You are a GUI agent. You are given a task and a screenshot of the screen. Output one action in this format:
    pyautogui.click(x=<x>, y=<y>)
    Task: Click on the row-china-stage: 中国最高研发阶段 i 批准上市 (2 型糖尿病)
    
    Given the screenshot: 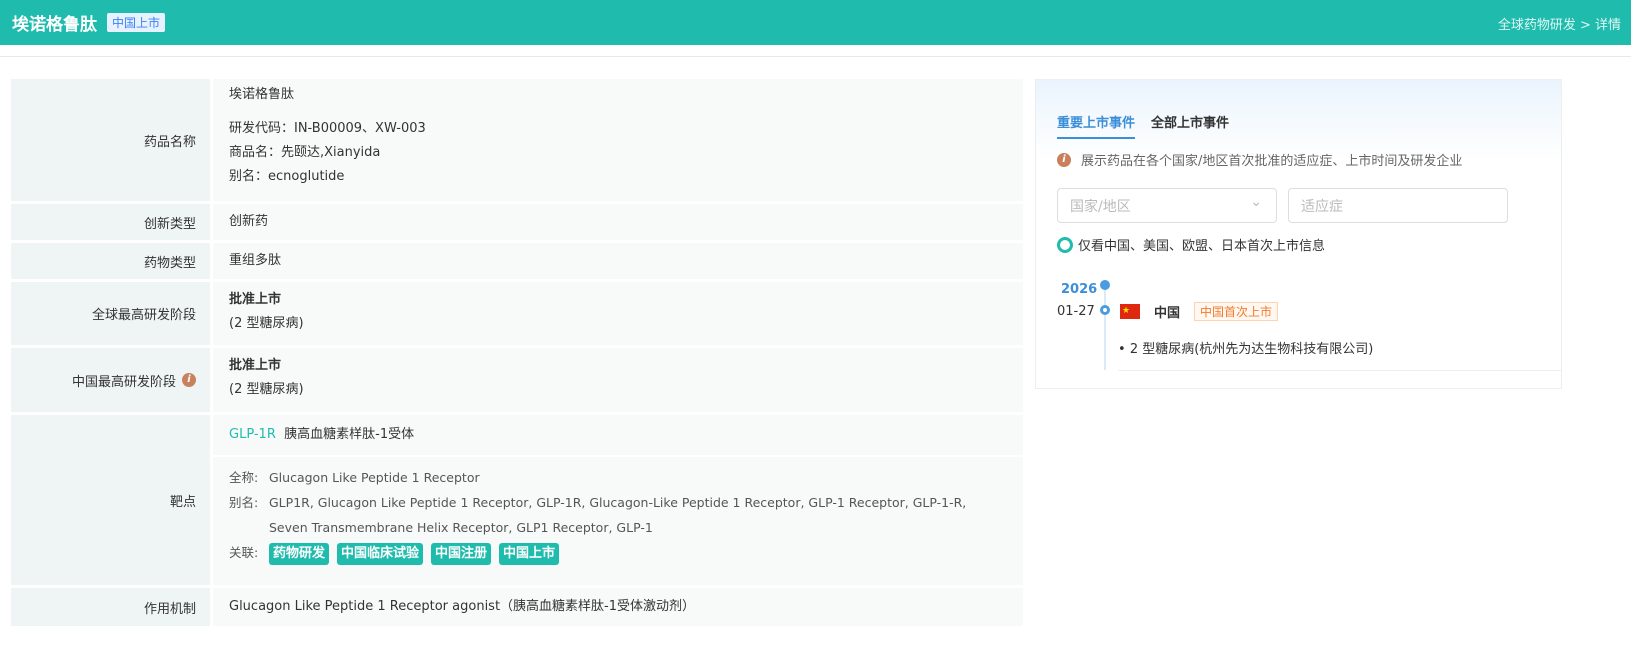 What is the action you would take?
    pyautogui.click(x=517, y=380)
    